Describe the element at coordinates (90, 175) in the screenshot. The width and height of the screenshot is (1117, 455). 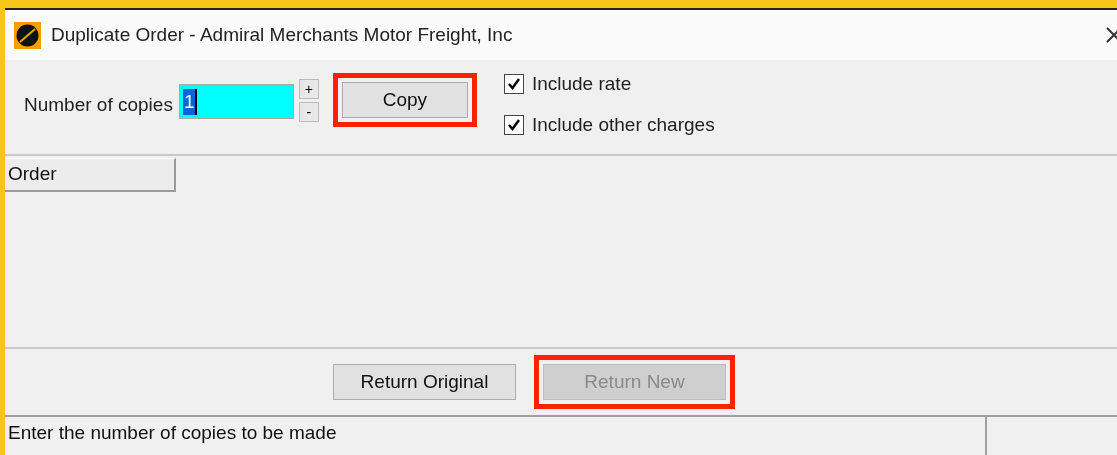
I see `column-header: Order` at that location.